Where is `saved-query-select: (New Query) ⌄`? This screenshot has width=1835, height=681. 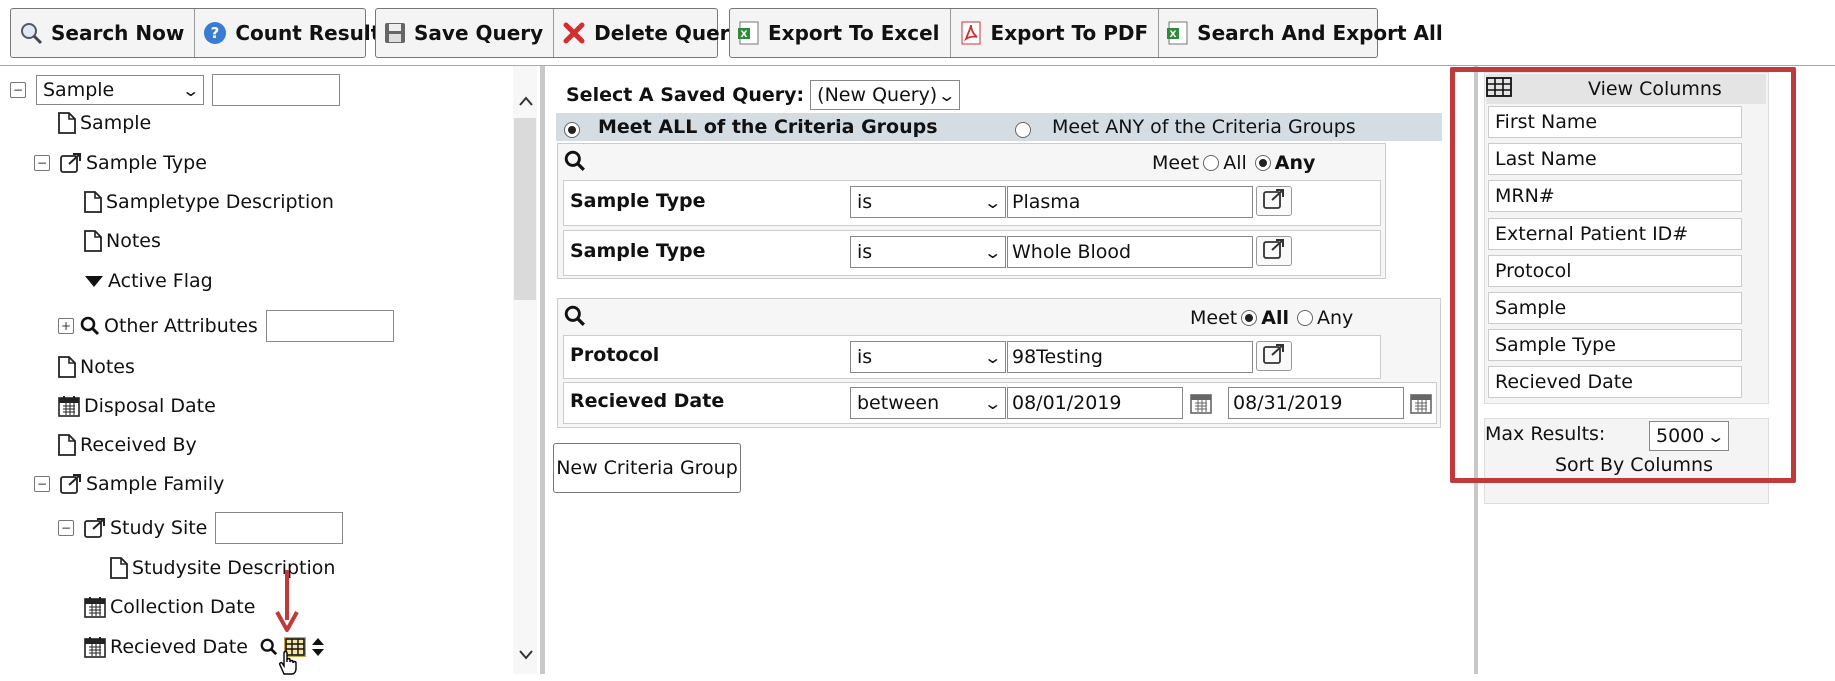
saved-query-select: (New Query) ⌄ is located at coordinates (885, 95).